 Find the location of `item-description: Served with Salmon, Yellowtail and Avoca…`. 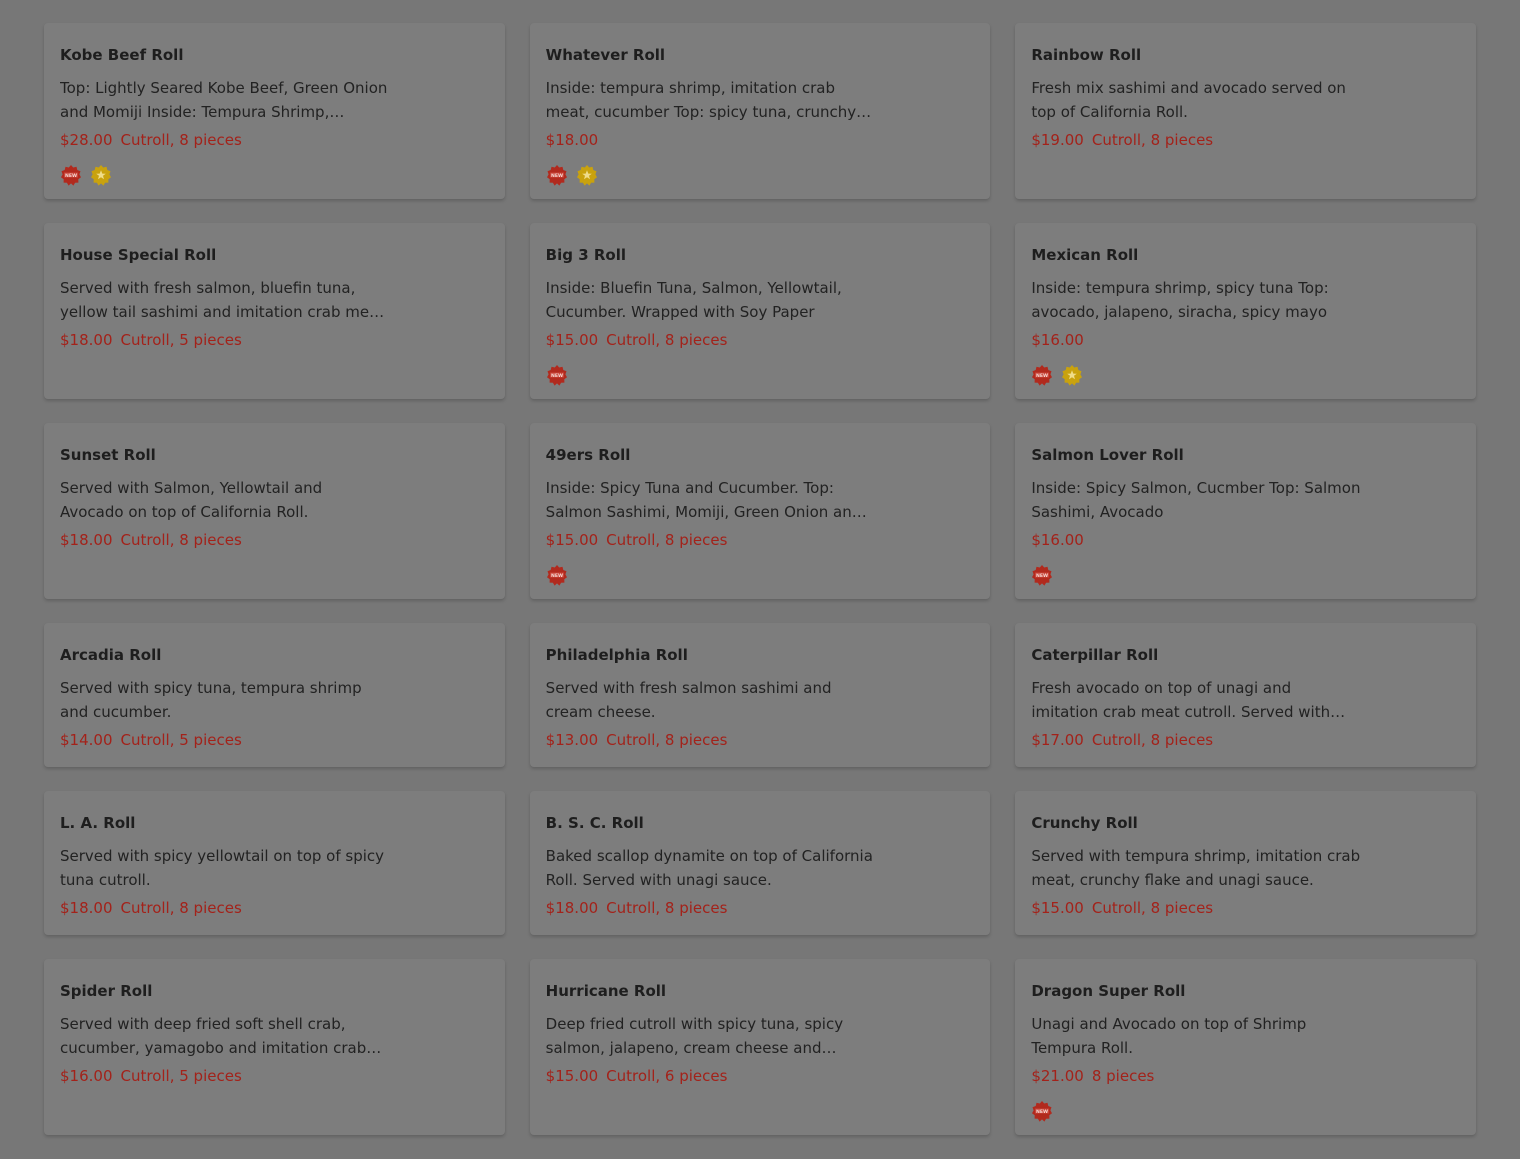

item-description: Served with Salmon, Yellowtail and Avoca… is located at coordinates (191, 500).